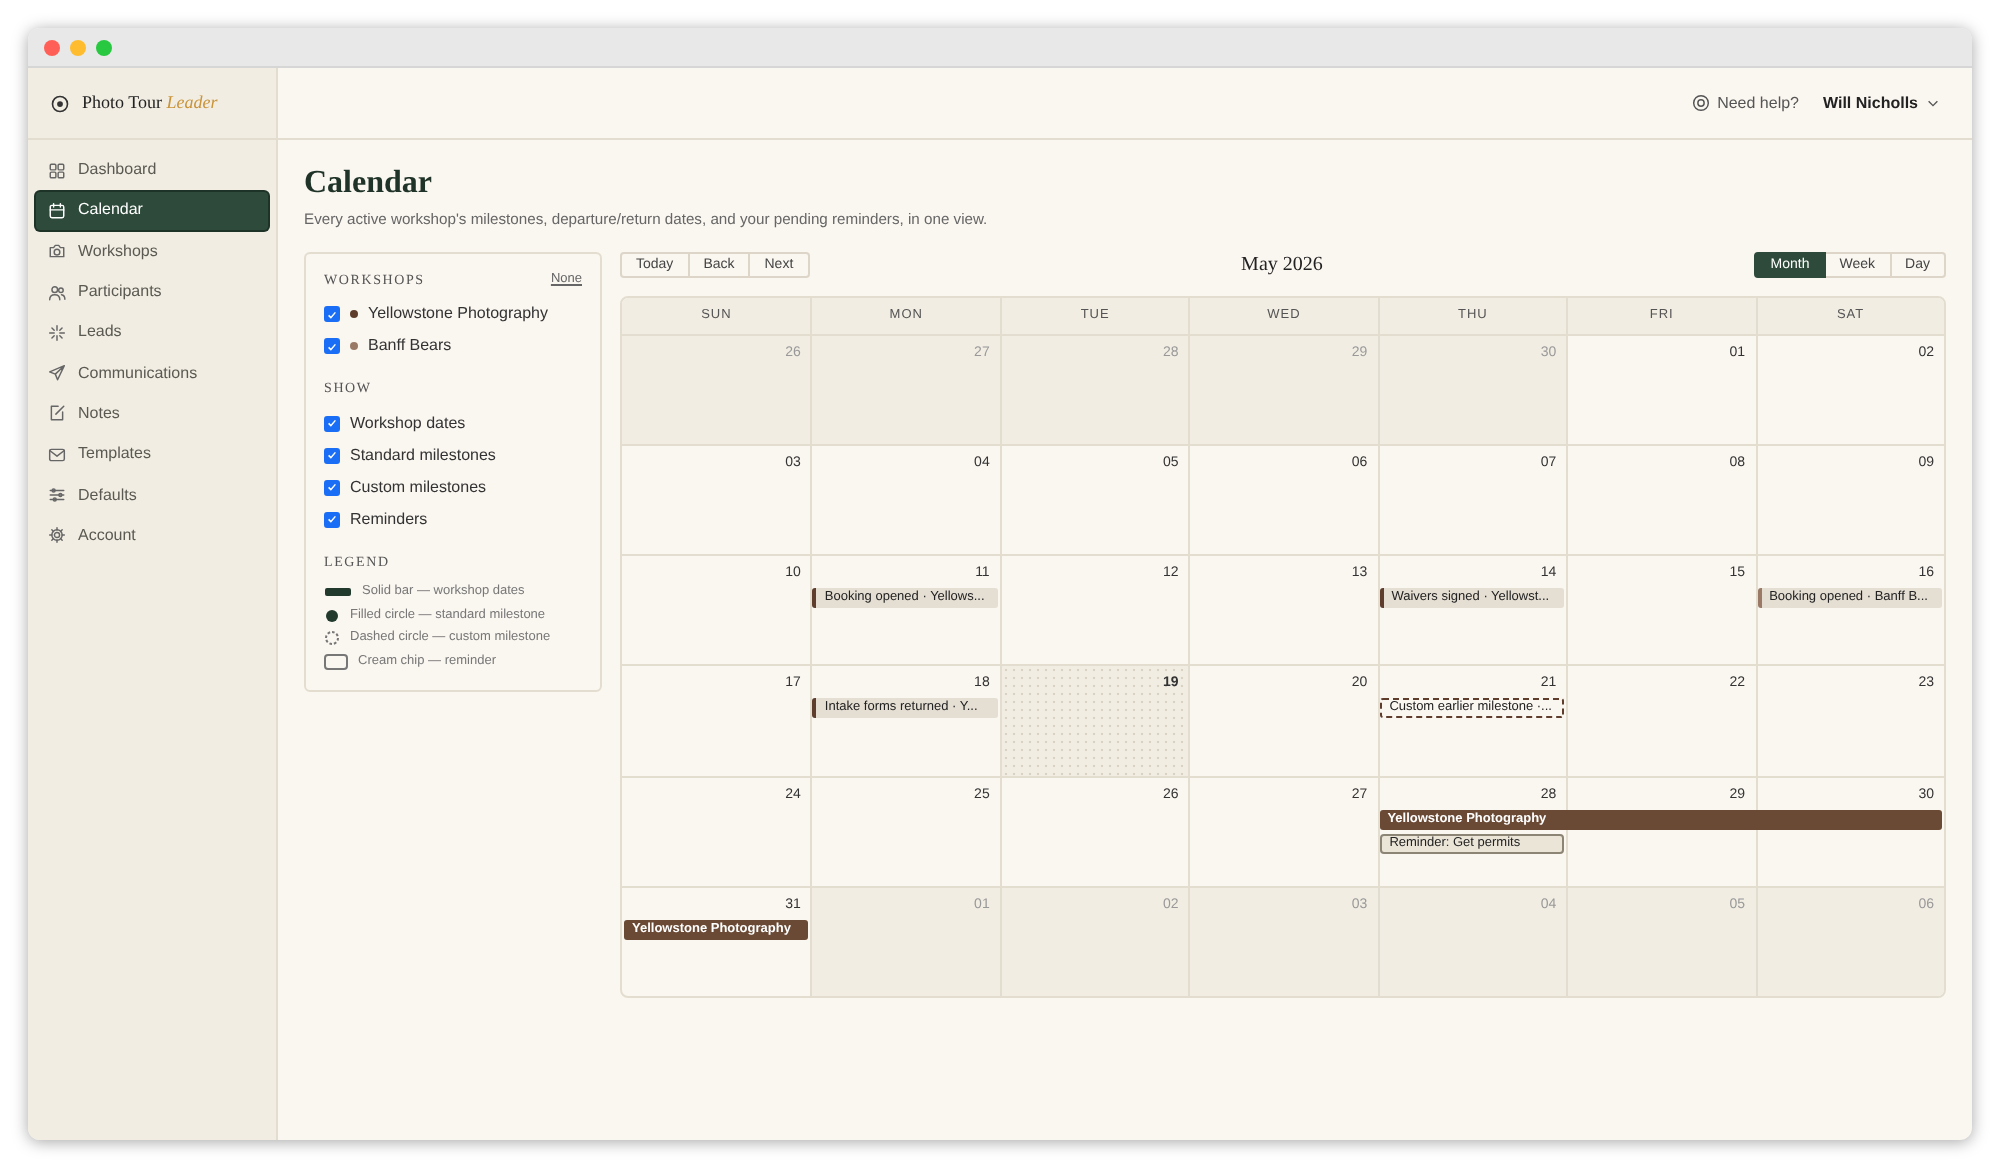 This screenshot has width=2000, height=1168. What do you see at coordinates (57, 292) in the screenshot?
I see `people-icon` at bounding box center [57, 292].